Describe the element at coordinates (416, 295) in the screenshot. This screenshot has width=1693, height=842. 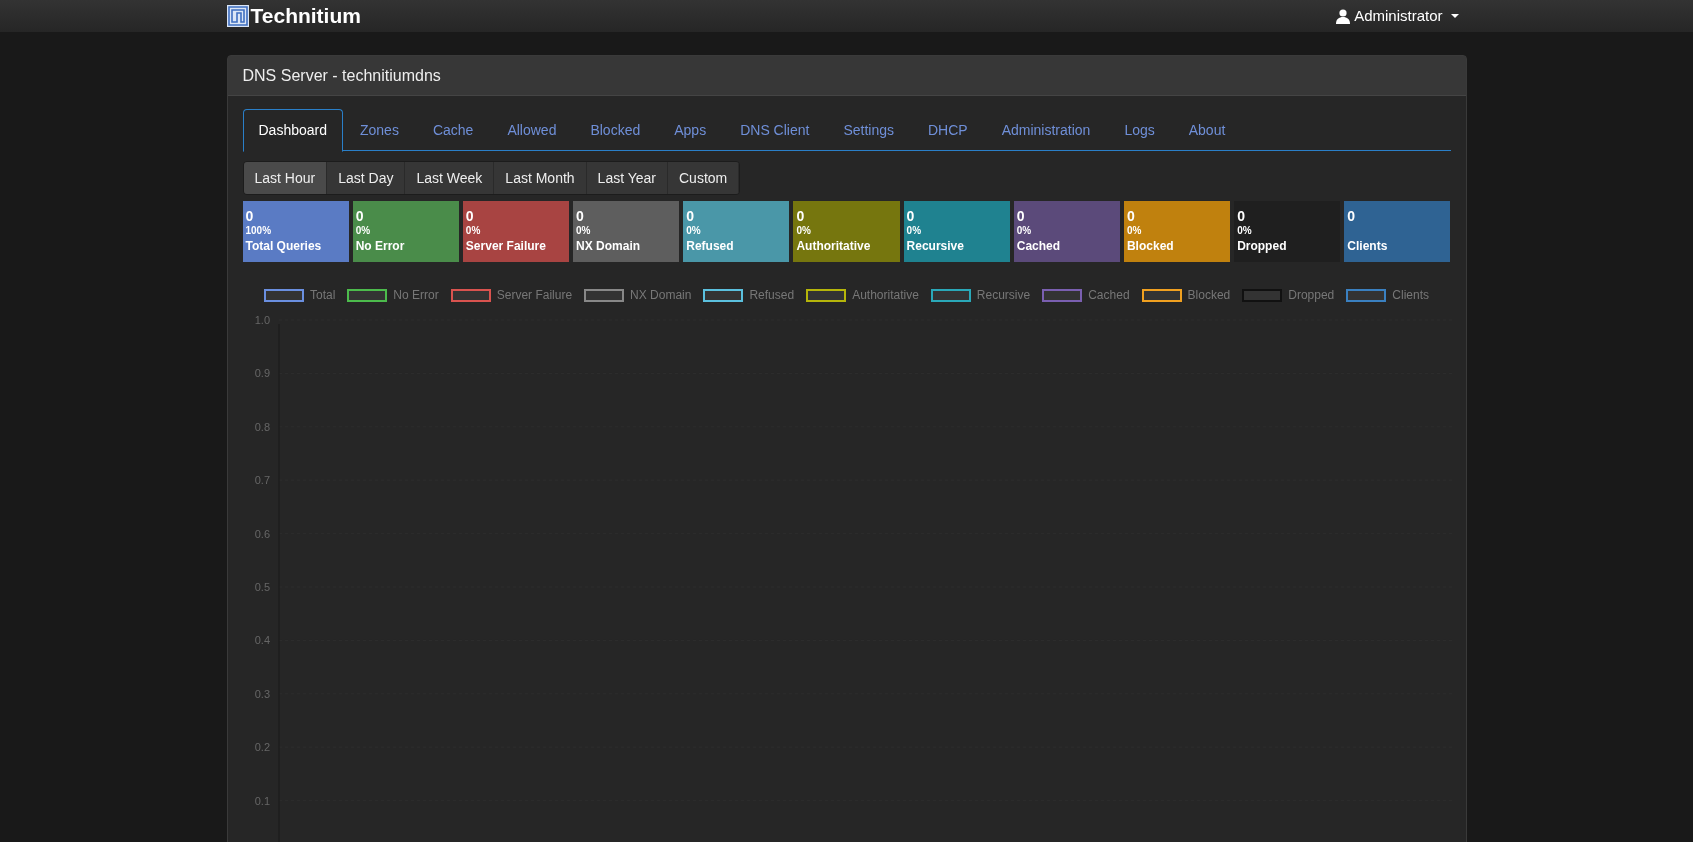
I see `legend-label: No Error` at that location.